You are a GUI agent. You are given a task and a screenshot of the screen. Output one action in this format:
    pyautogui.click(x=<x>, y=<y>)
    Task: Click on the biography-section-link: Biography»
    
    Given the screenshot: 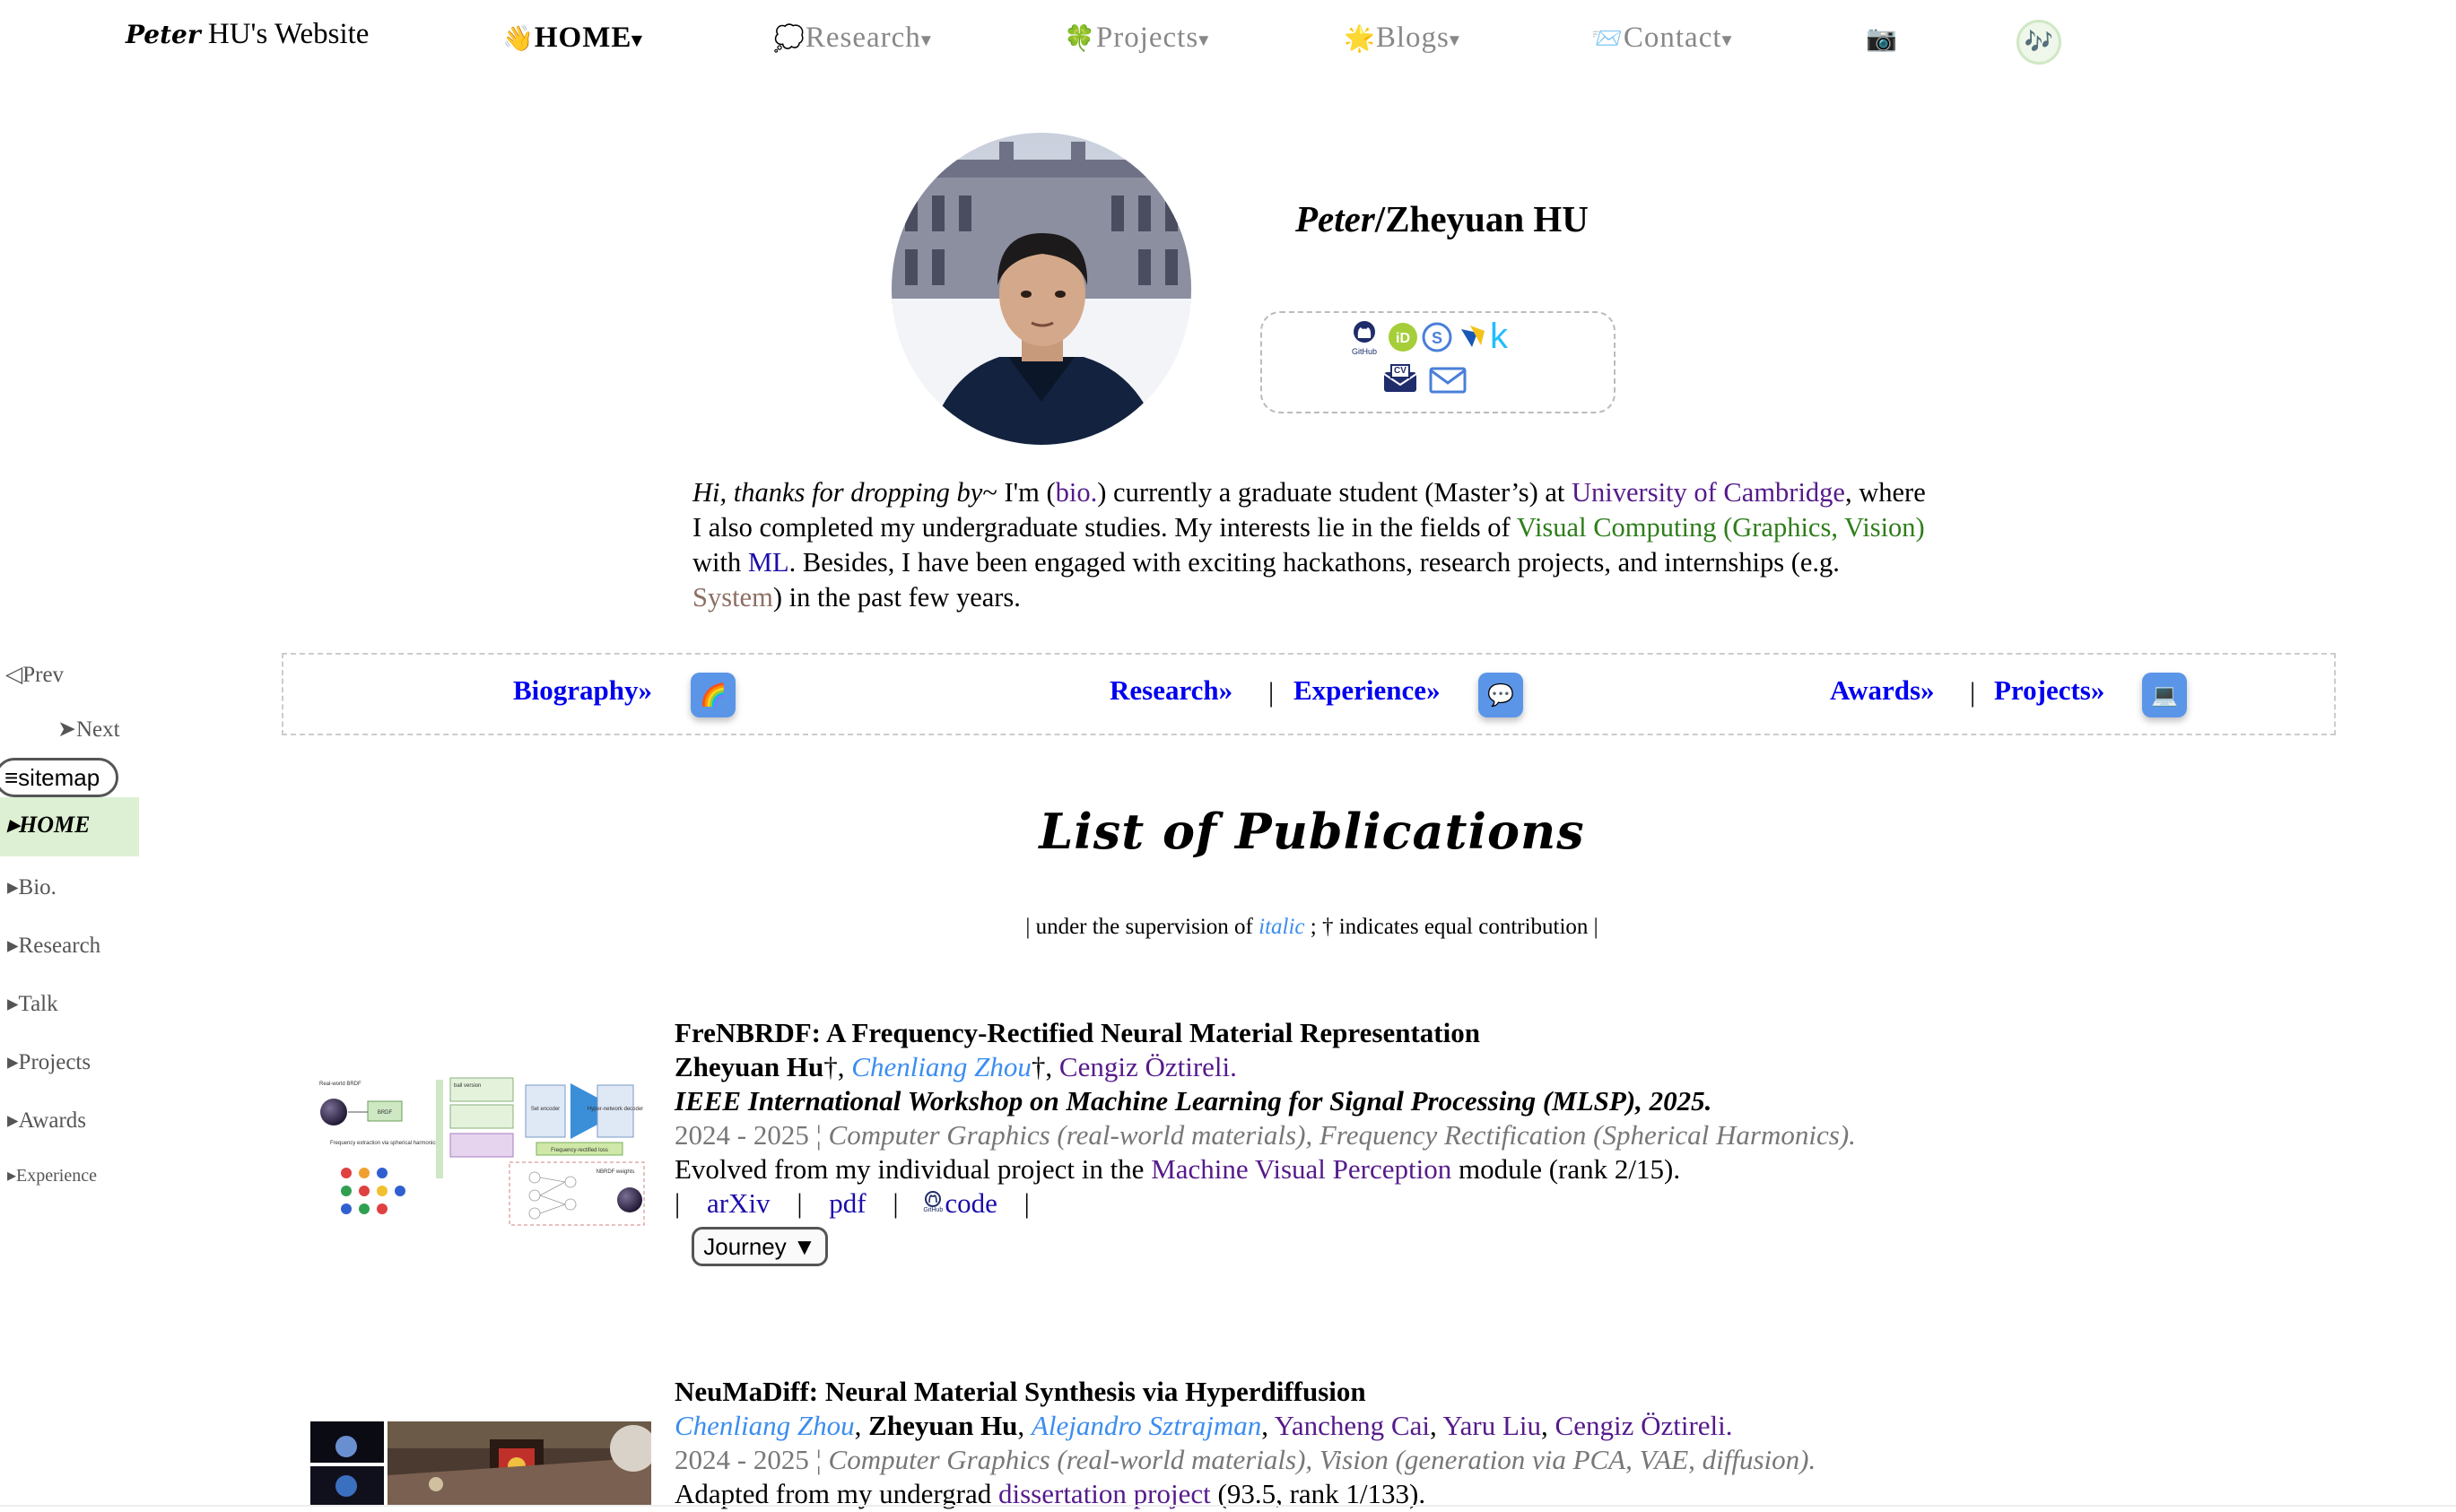 What is the action you would take?
    pyautogui.click(x=582, y=690)
    